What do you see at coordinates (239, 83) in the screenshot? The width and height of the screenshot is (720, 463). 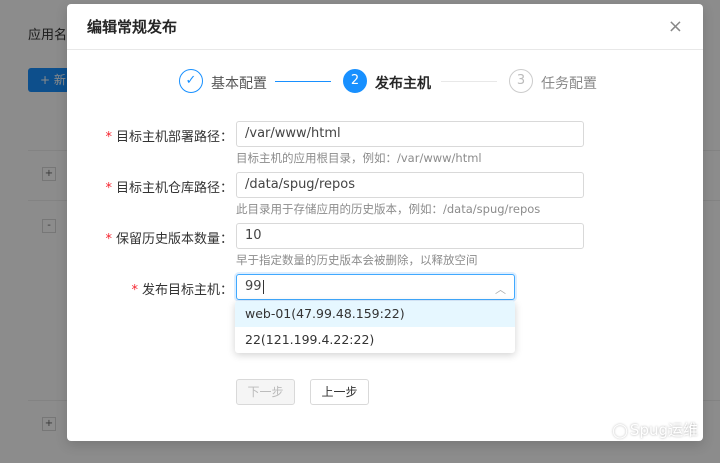 I see `step-label-basic: 基本配置` at bounding box center [239, 83].